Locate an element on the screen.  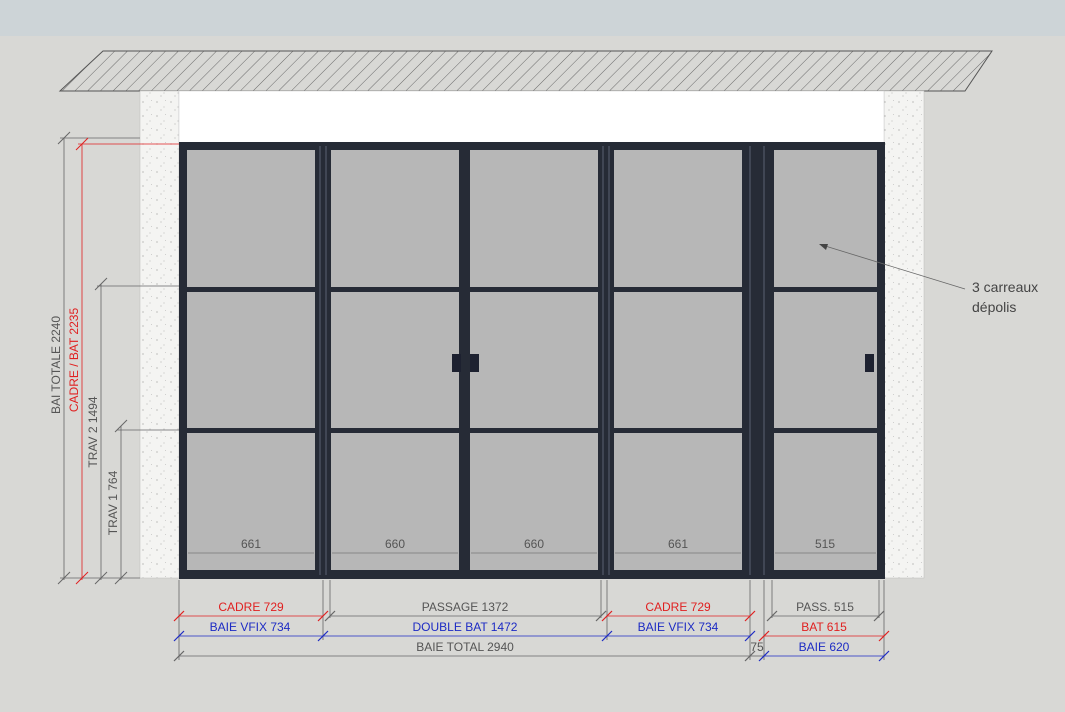
glass-width-1: 661 is located at coordinates (251, 544).